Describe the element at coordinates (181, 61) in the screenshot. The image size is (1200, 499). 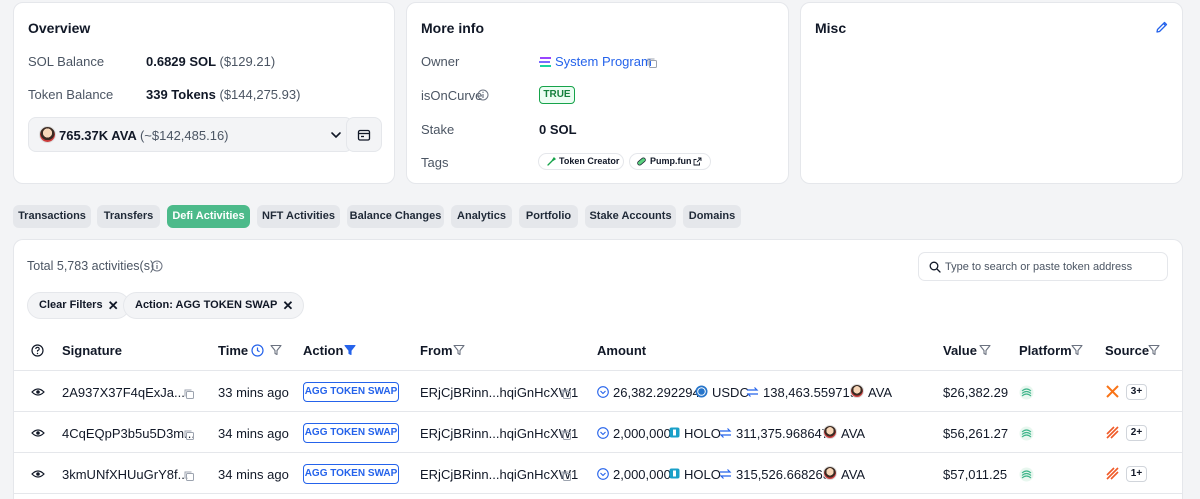
I see `sol-amount: 0.6829 SOL` at that location.